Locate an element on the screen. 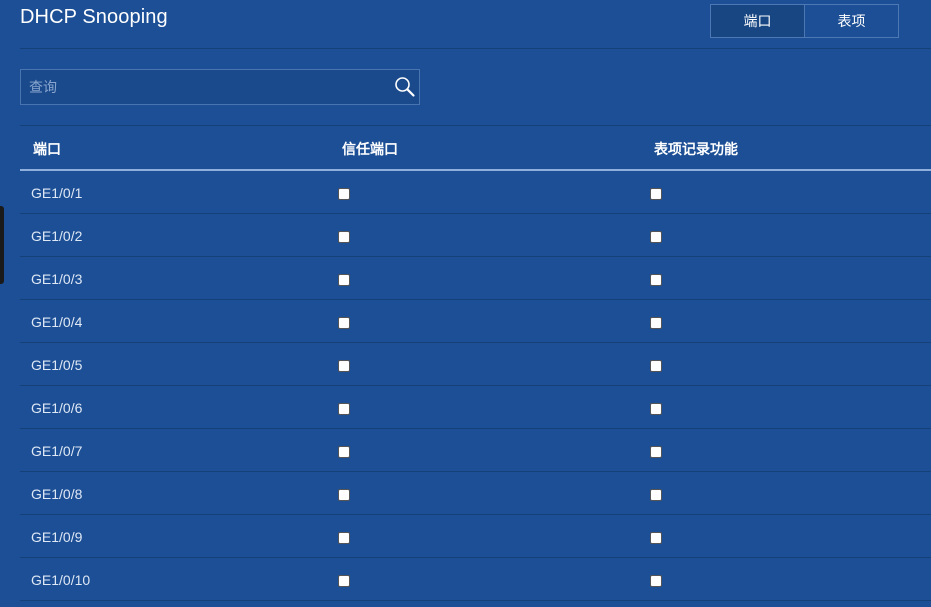 The height and width of the screenshot is (607, 931). table-row: GE1/0/1 is located at coordinates (475, 192).